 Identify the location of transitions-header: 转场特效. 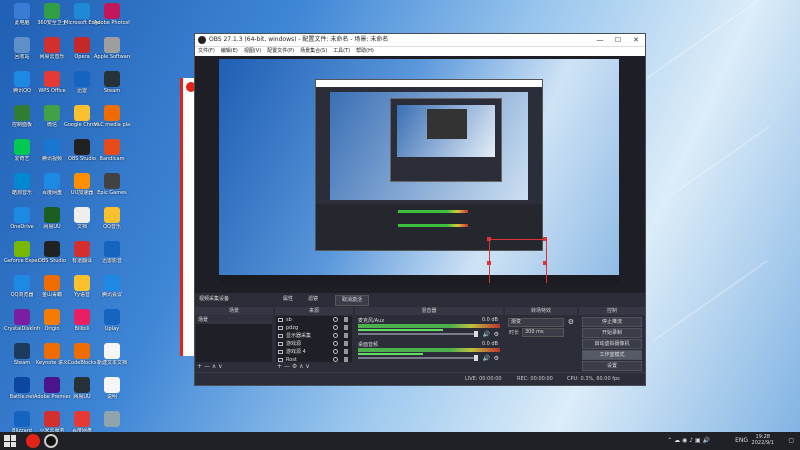
(541, 311).